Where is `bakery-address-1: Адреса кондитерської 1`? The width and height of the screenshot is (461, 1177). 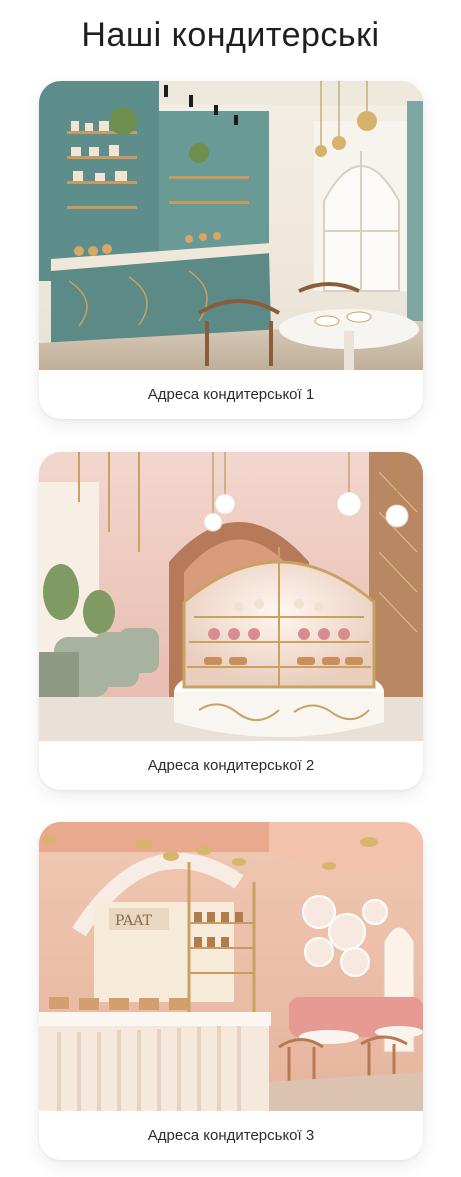
bakery-address-1: Адреса кондитерської 1 is located at coordinates (231, 394).